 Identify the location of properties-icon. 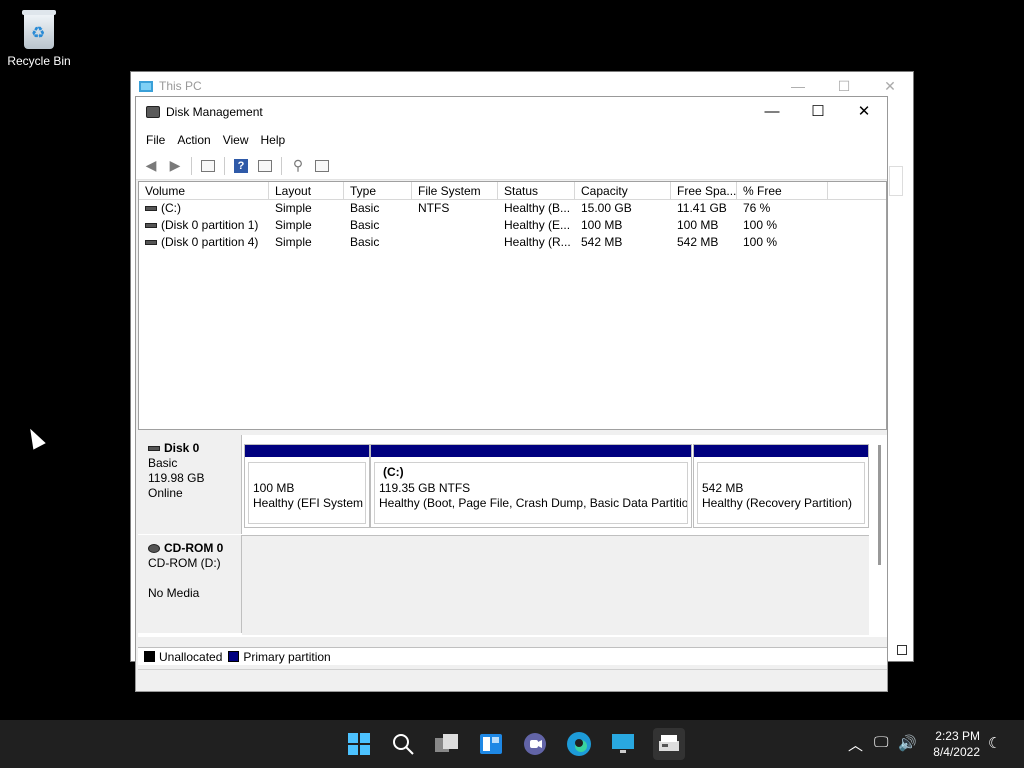
(322, 166).